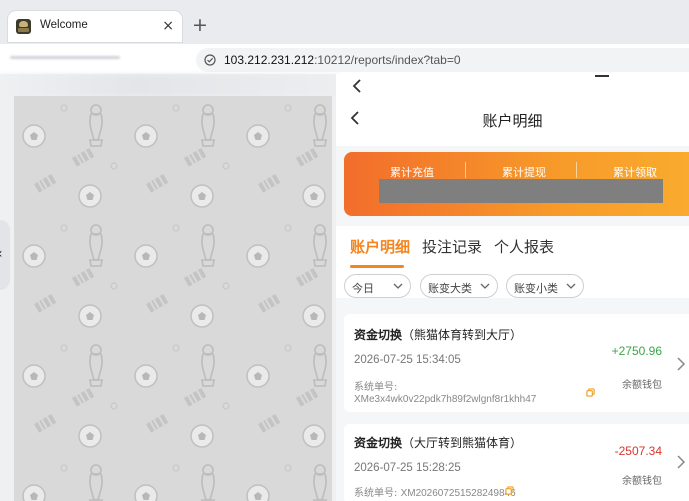 The height and width of the screenshot is (501, 689). What do you see at coordinates (95, 26) in the screenshot?
I see `browser-tab-welcome: Welcome ×` at bounding box center [95, 26].